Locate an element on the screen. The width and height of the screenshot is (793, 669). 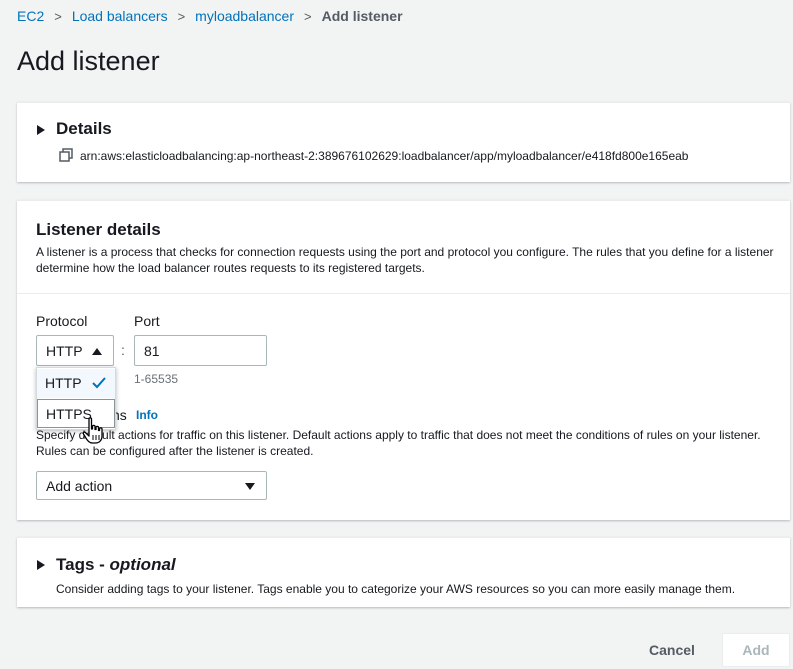
breadcrumb-ec2: EC2 is located at coordinates (30, 16).